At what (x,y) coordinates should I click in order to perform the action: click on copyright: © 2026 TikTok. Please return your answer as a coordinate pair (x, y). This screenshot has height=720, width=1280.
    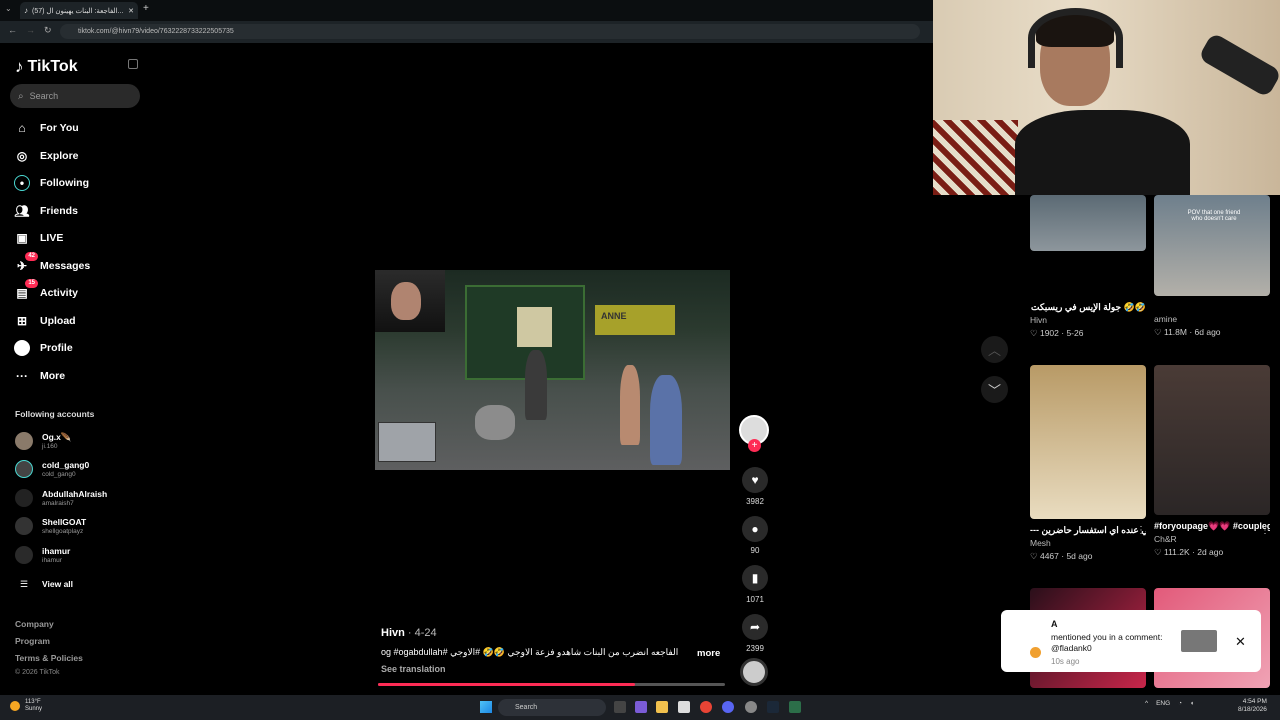
    Looking at the image, I should click on (37, 672).